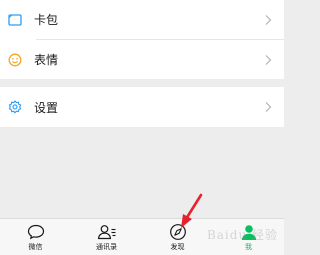  What do you see at coordinates (177, 247) in the screenshot?
I see `tab-label: 发现` at bounding box center [177, 247].